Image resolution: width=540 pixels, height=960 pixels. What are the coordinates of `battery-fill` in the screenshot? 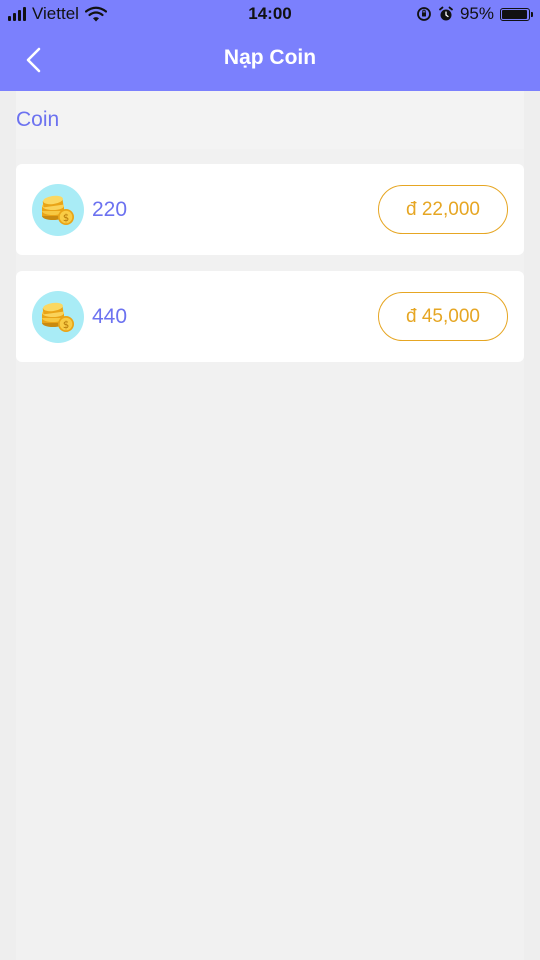 It's located at (514, 14).